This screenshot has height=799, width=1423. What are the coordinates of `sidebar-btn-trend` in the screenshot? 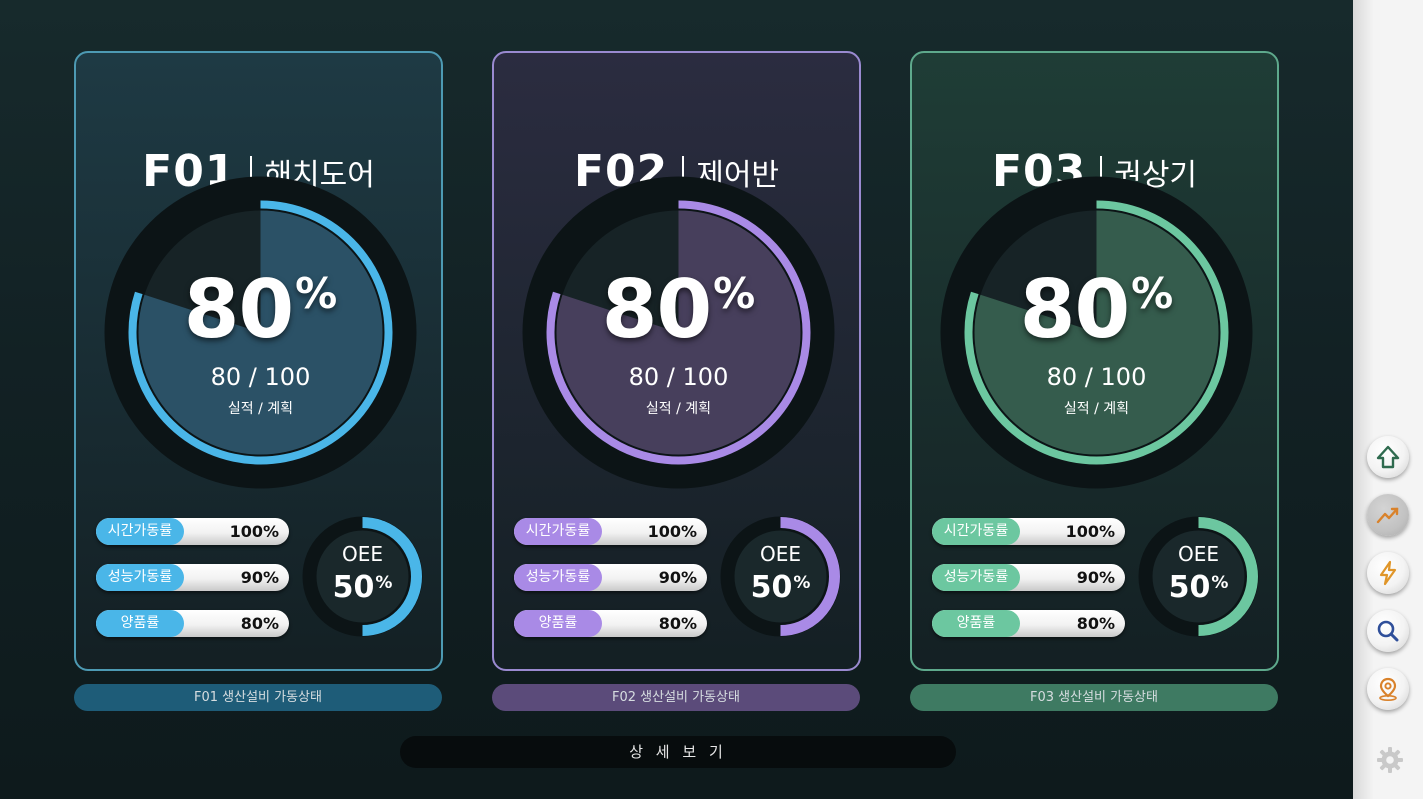 It's located at (1388, 515).